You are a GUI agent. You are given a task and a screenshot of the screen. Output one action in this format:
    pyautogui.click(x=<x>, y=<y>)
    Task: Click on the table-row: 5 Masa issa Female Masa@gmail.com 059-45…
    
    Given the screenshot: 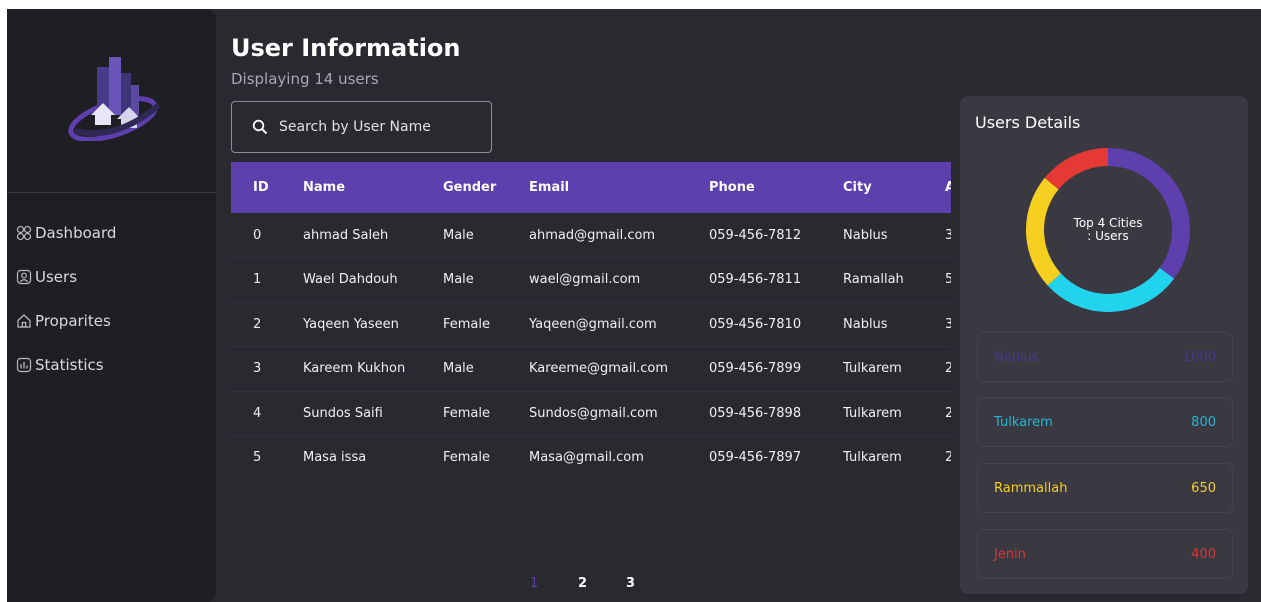 What is the action you would take?
    pyautogui.click(x=591, y=451)
    